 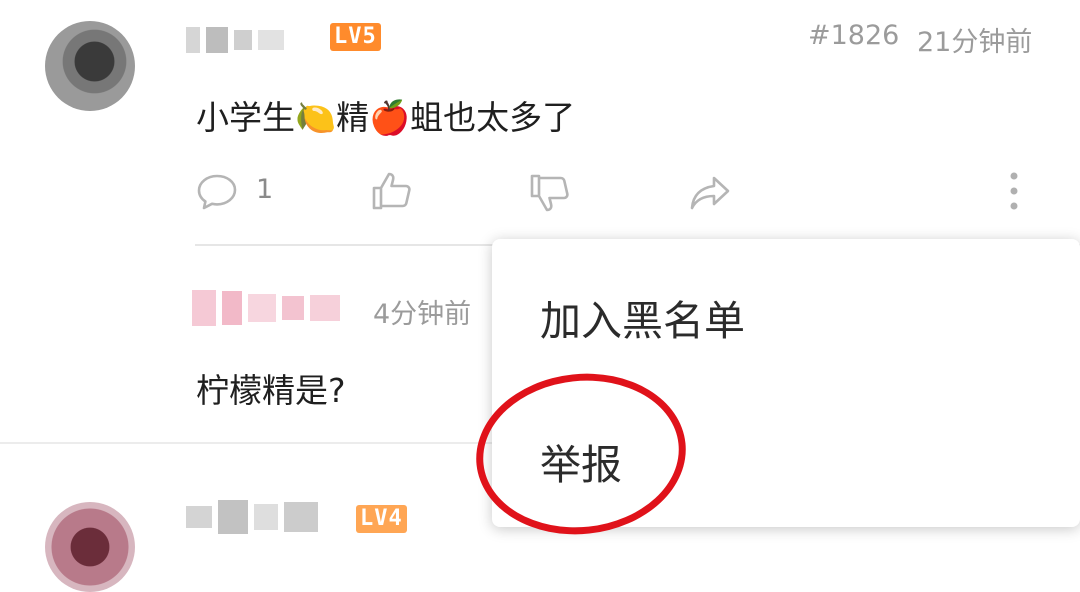 I want to click on reply-time: 4分钟前, so click(x=422, y=314).